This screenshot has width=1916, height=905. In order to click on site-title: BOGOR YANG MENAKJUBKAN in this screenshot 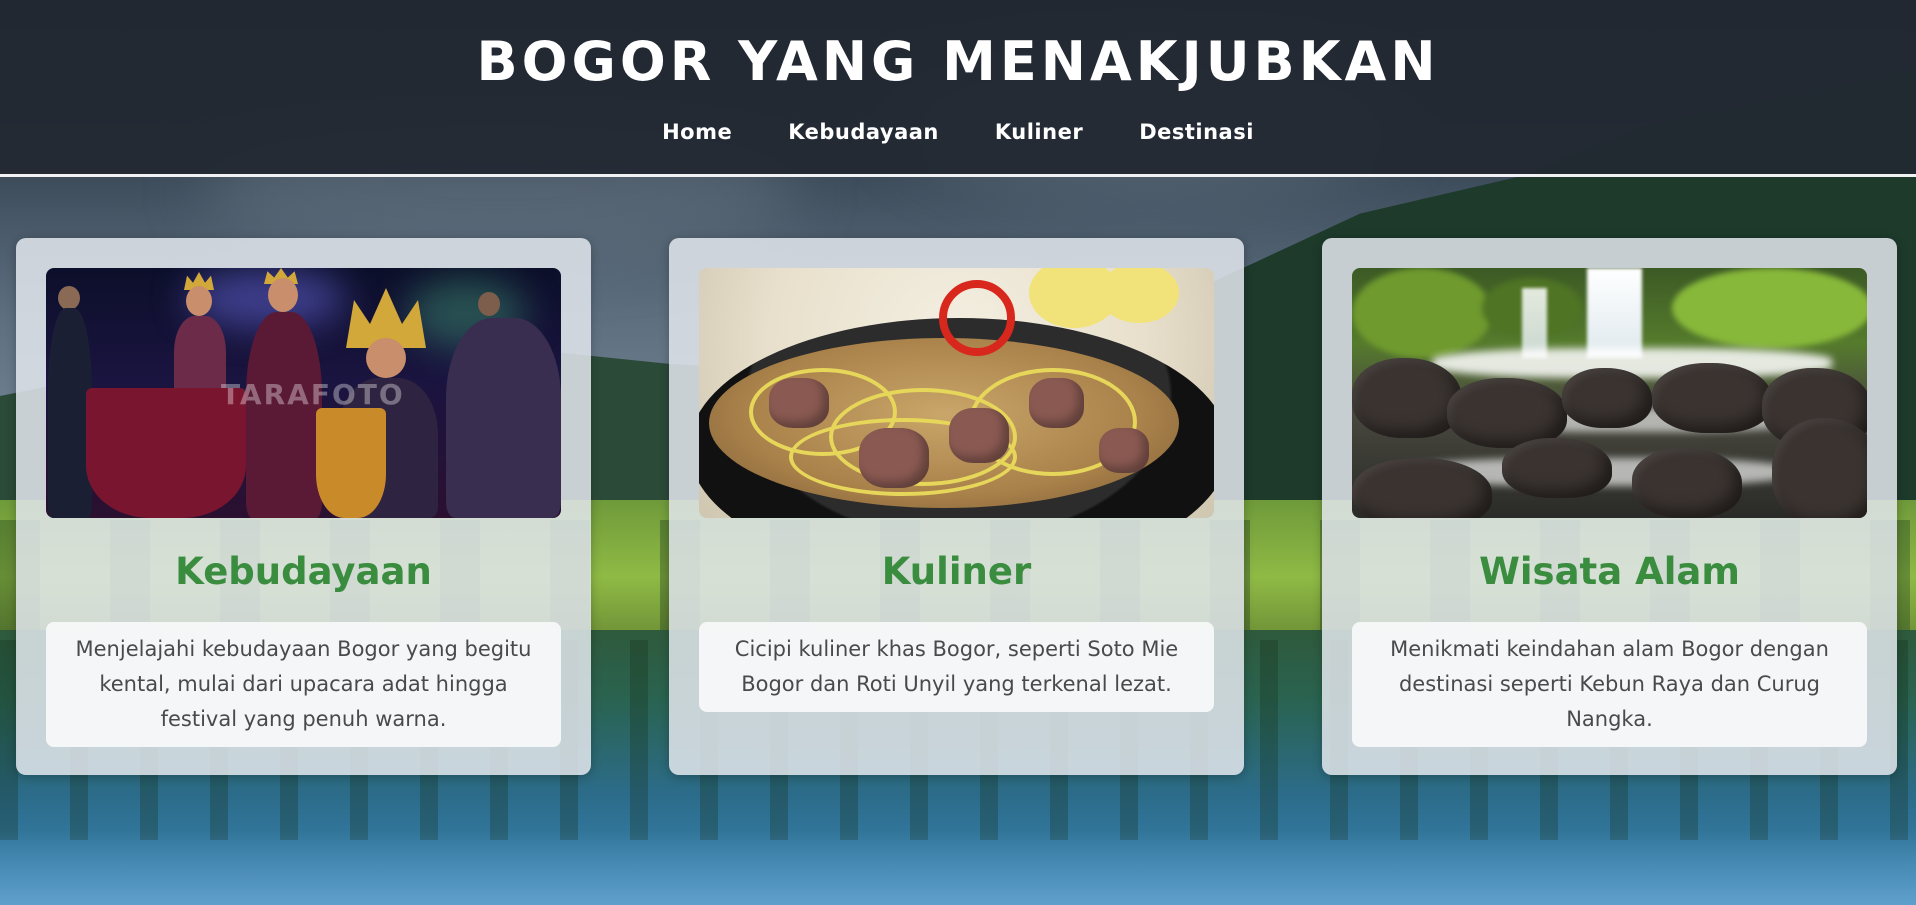, I will do `click(958, 61)`.